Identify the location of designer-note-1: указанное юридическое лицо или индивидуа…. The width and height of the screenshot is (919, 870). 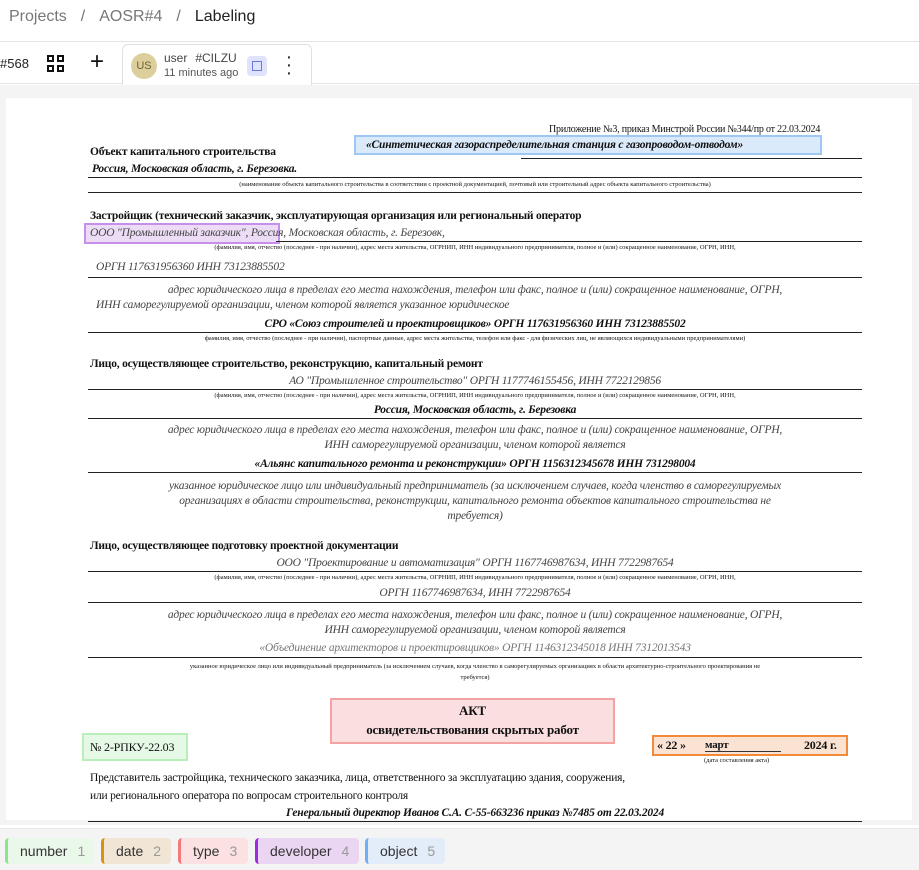
(475, 666).